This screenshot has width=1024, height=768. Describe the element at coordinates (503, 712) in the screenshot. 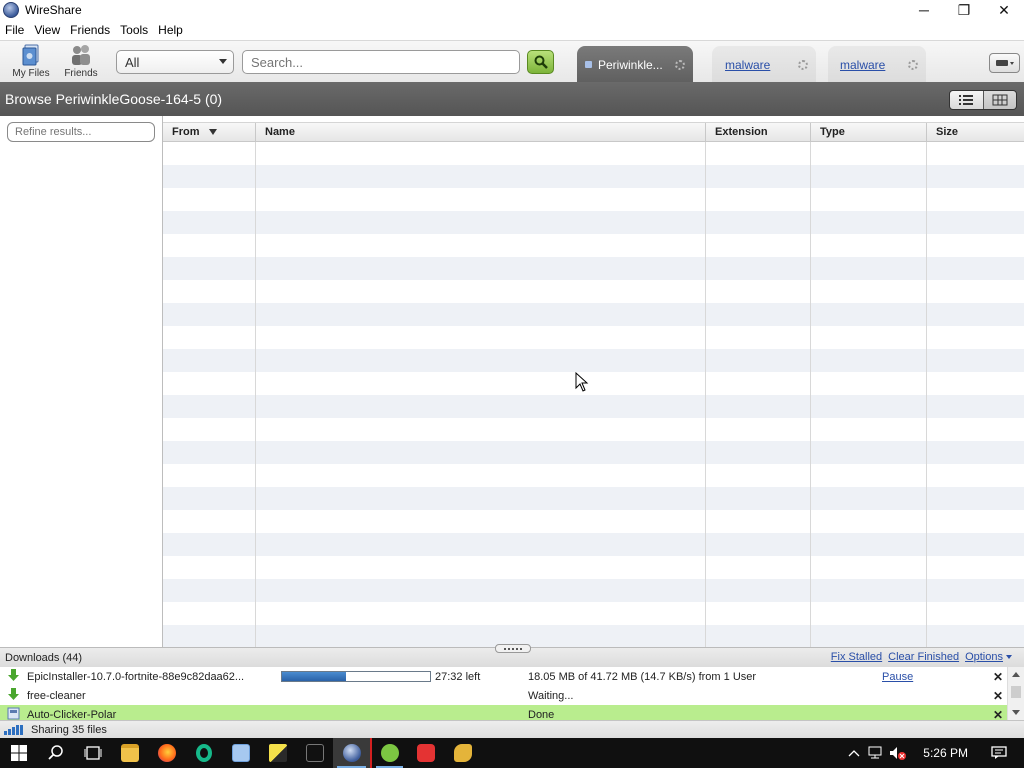

I see `download-item: Auto-Clicker-Polar Done ✕` at that location.